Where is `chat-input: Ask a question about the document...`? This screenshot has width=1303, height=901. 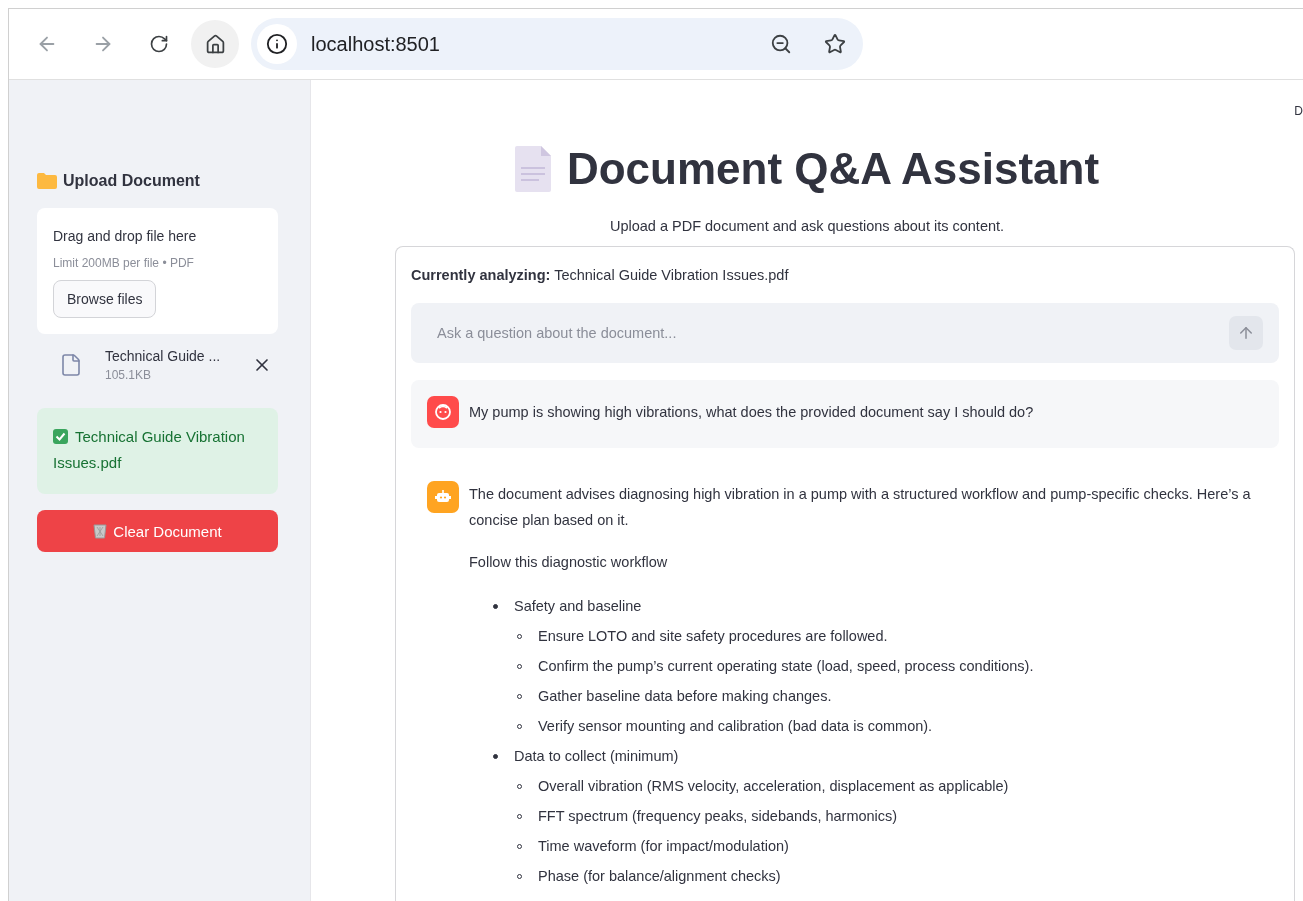 chat-input: Ask a question about the document... is located at coordinates (845, 333).